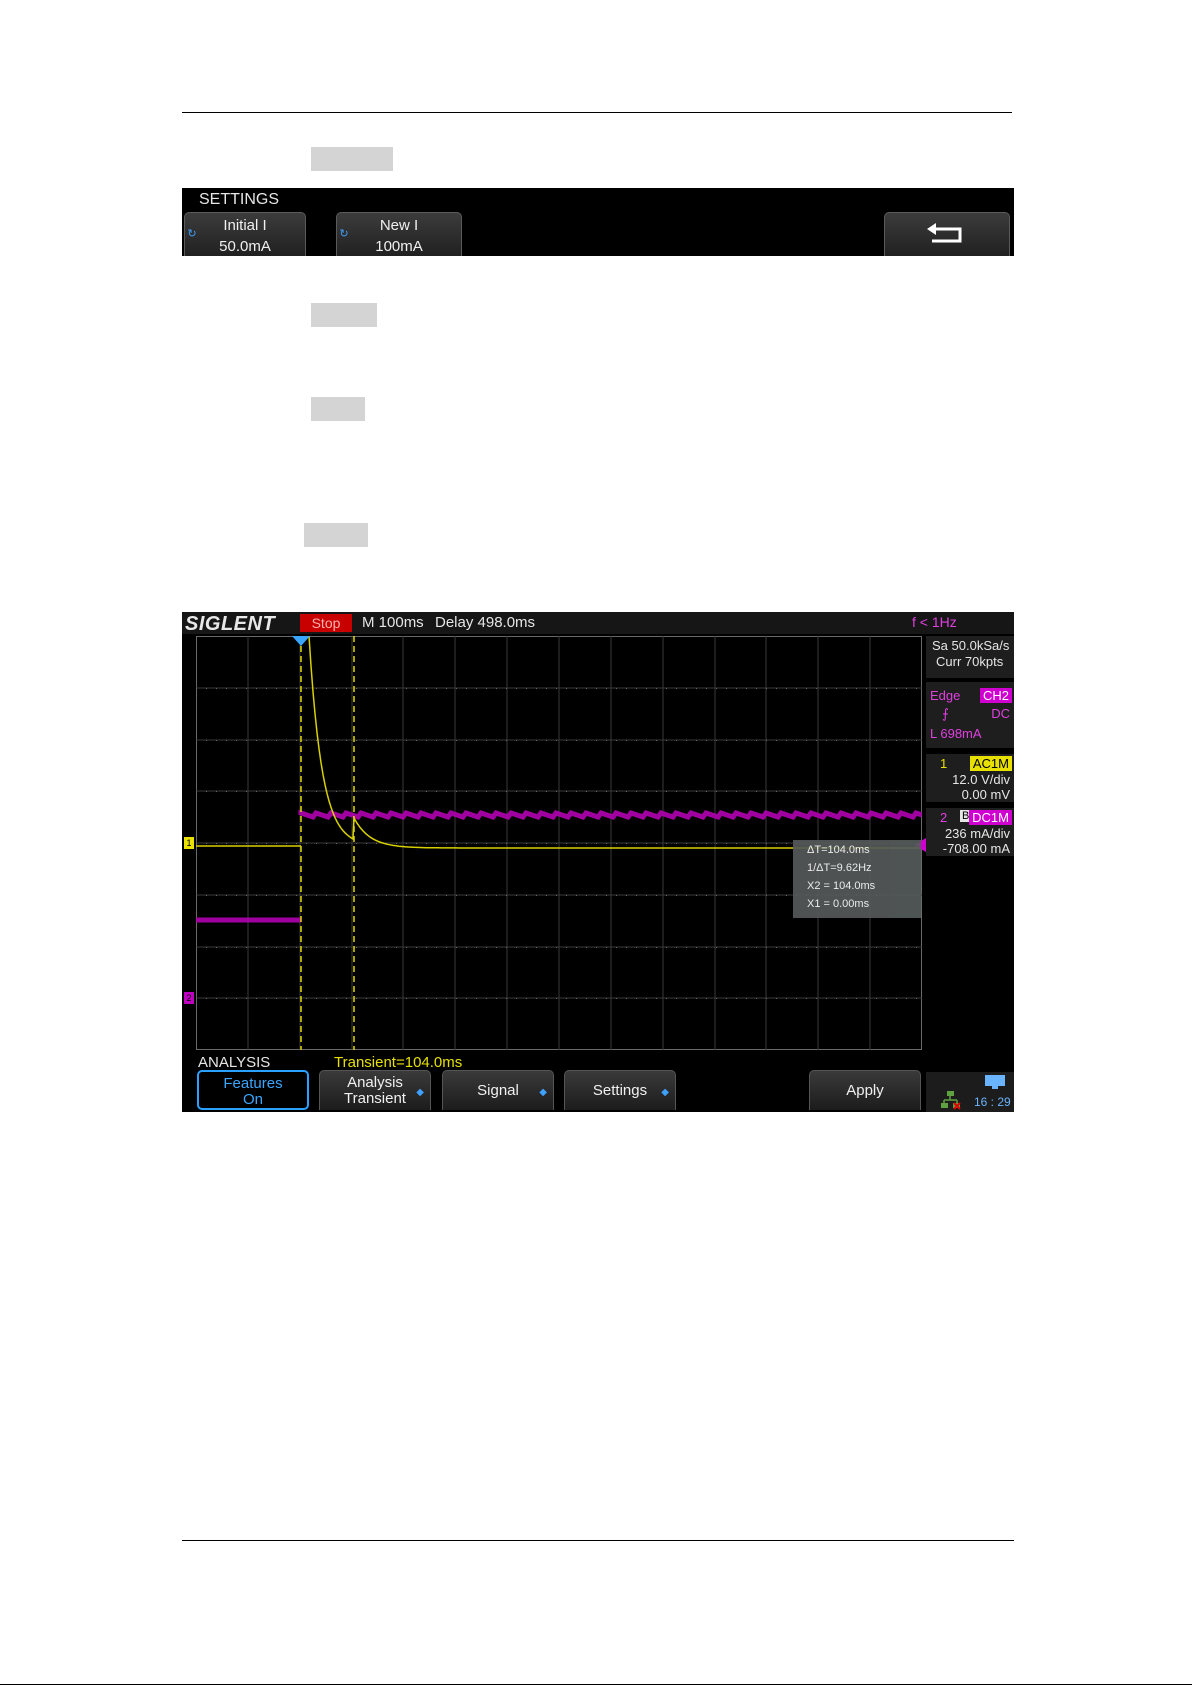 The image size is (1192, 1685). I want to click on footer-rule, so click(598, 1540).